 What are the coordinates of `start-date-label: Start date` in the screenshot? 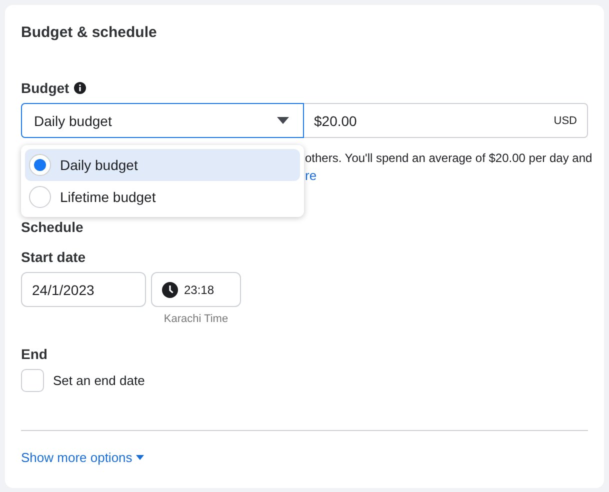 It's located at (54, 257).